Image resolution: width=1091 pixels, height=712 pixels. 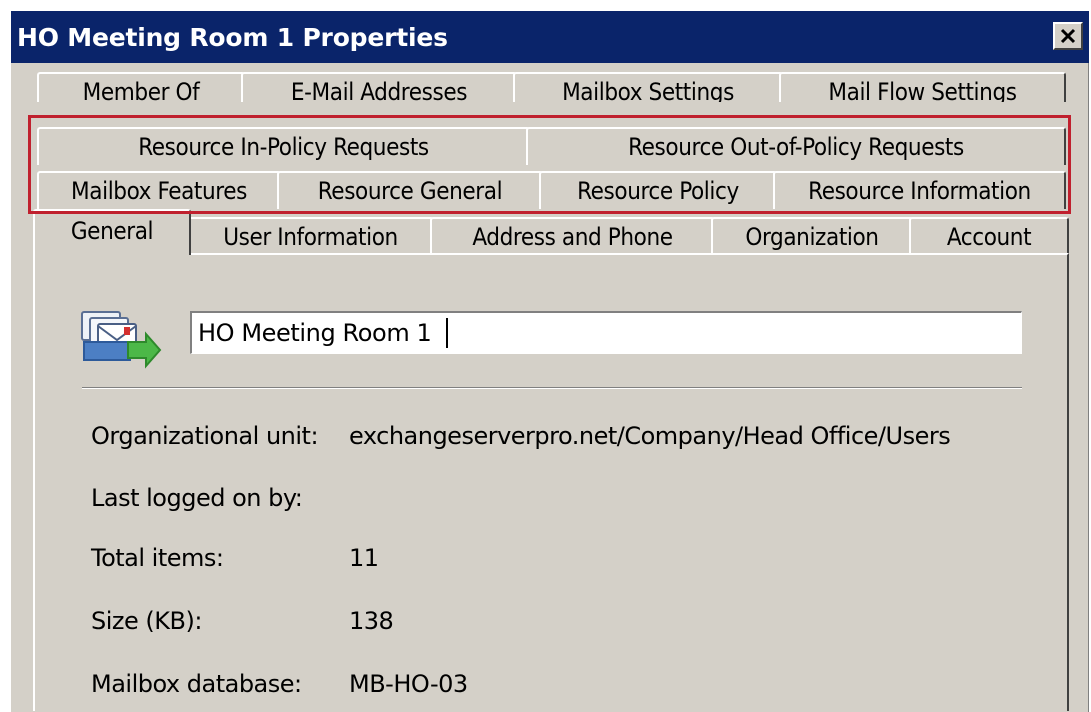 I want to click on title-bar: HO Meeting Room 1 Properties, so click(x=550, y=37).